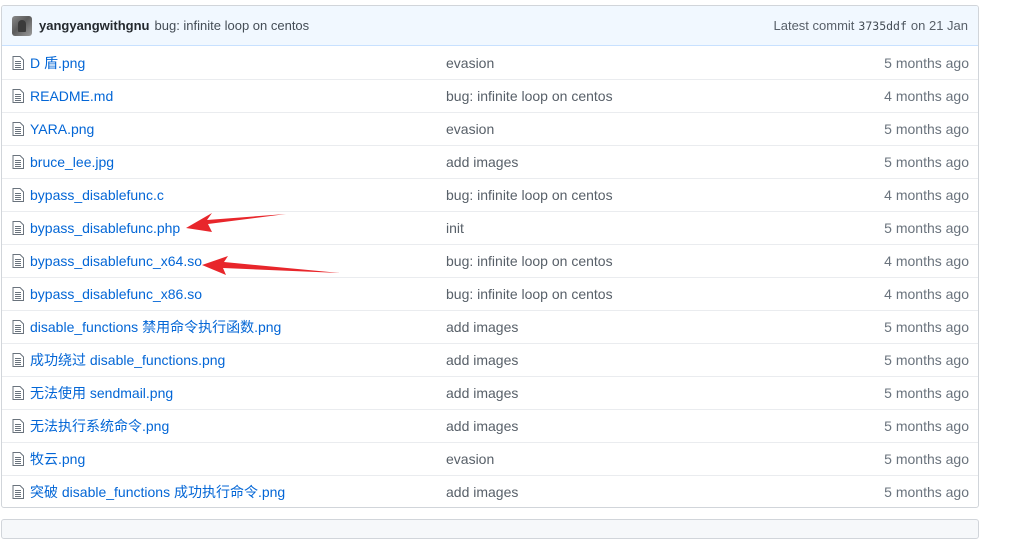  Describe the element at coordinates (882, 26) in the screenshot. I see `commit-sha: 3735ddf` at that location.